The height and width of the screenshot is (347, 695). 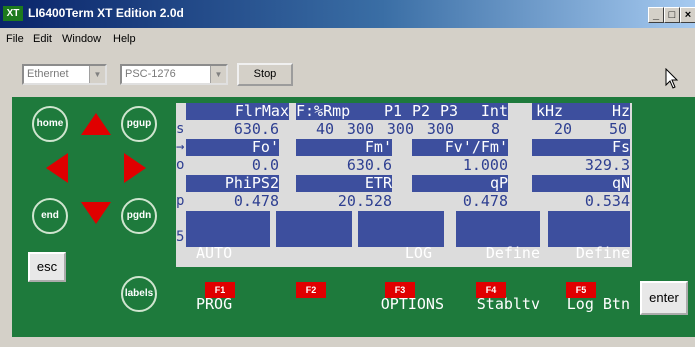 I want to click on softkey-label: OPTIONS, so click(x=412, y=304).